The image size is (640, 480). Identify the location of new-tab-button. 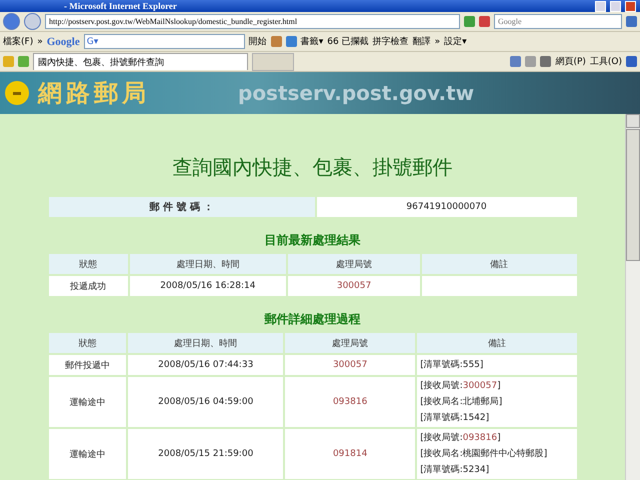
(273, 61).